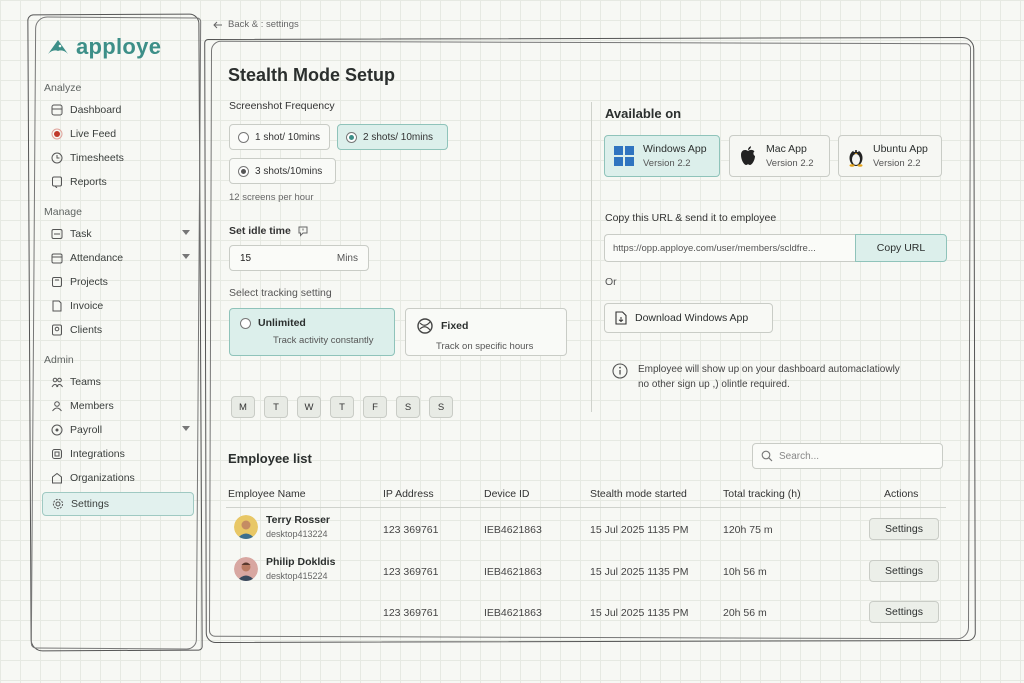  Describe the element at coordinates (351, 137) in the screenshot. I see `radio-selected-icon` at that location.